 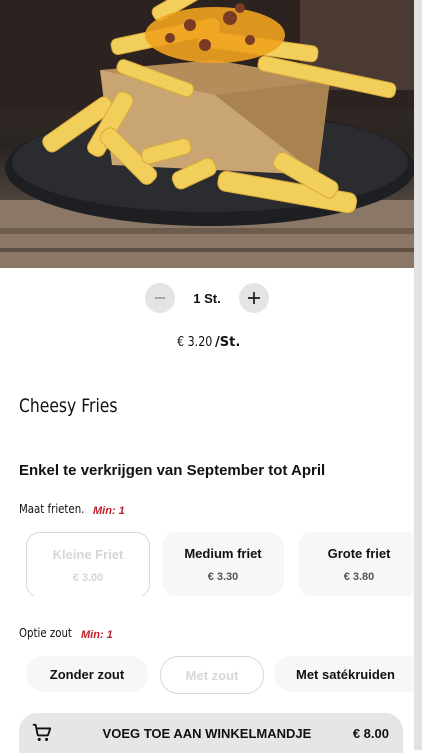 I want to click on price-unit: /St., so click(x=228, y=342).